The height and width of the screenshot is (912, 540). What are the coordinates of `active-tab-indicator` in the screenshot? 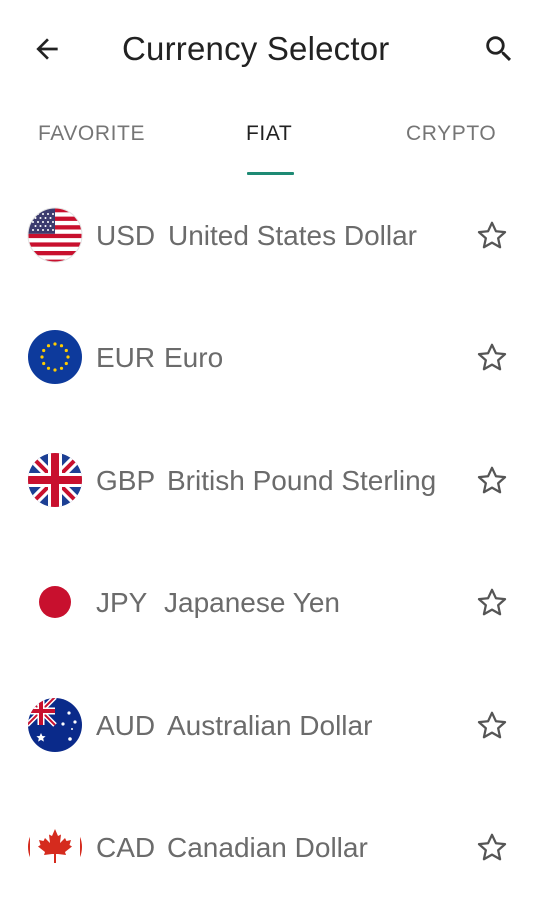 It's located at (270, 173).